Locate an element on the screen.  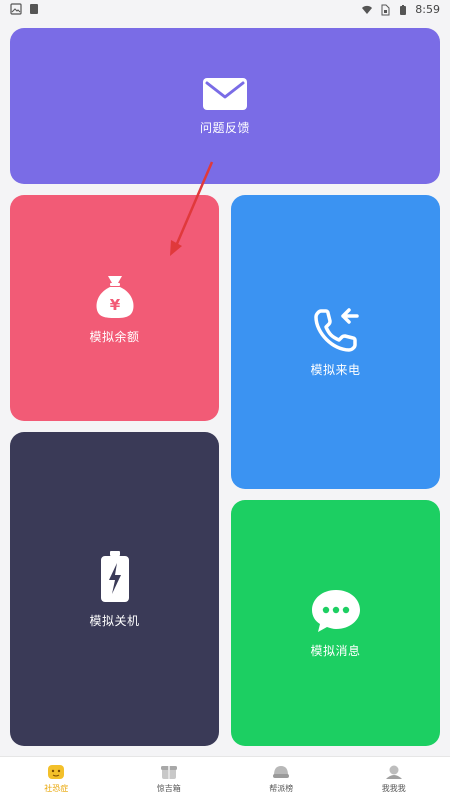
box-icon is located at coordinates (169, 772).